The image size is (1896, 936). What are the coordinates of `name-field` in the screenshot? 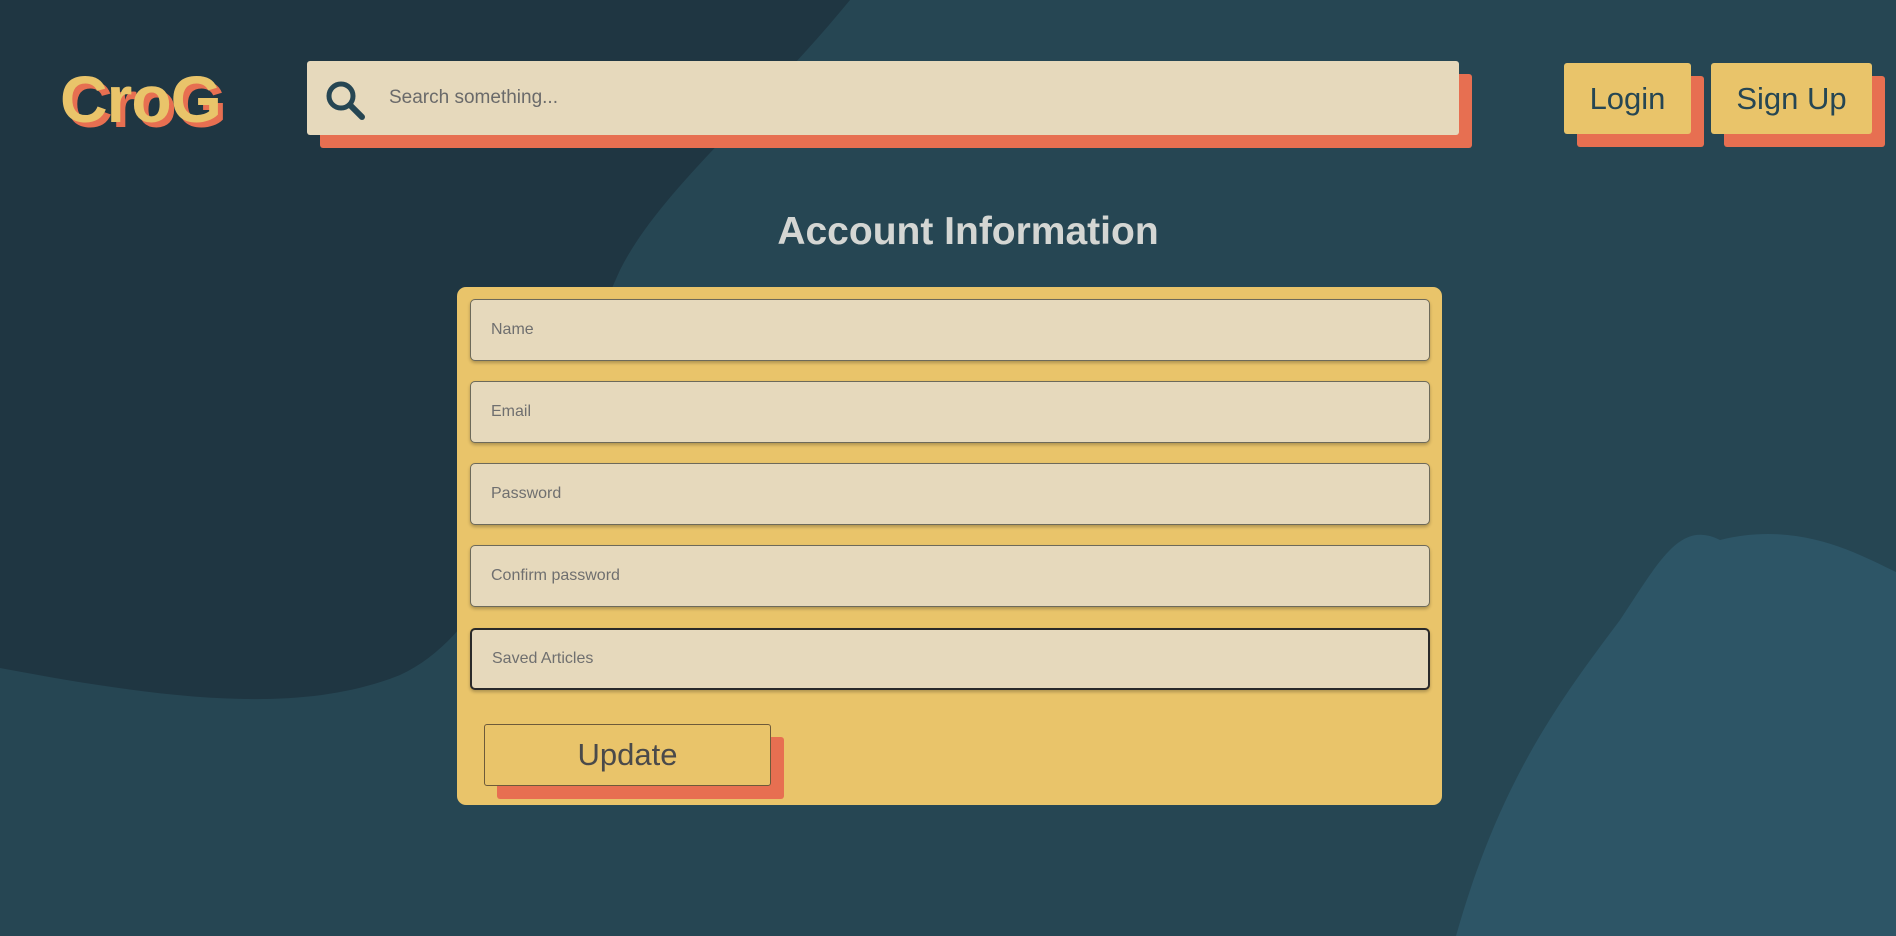 It's located at (950, 330).